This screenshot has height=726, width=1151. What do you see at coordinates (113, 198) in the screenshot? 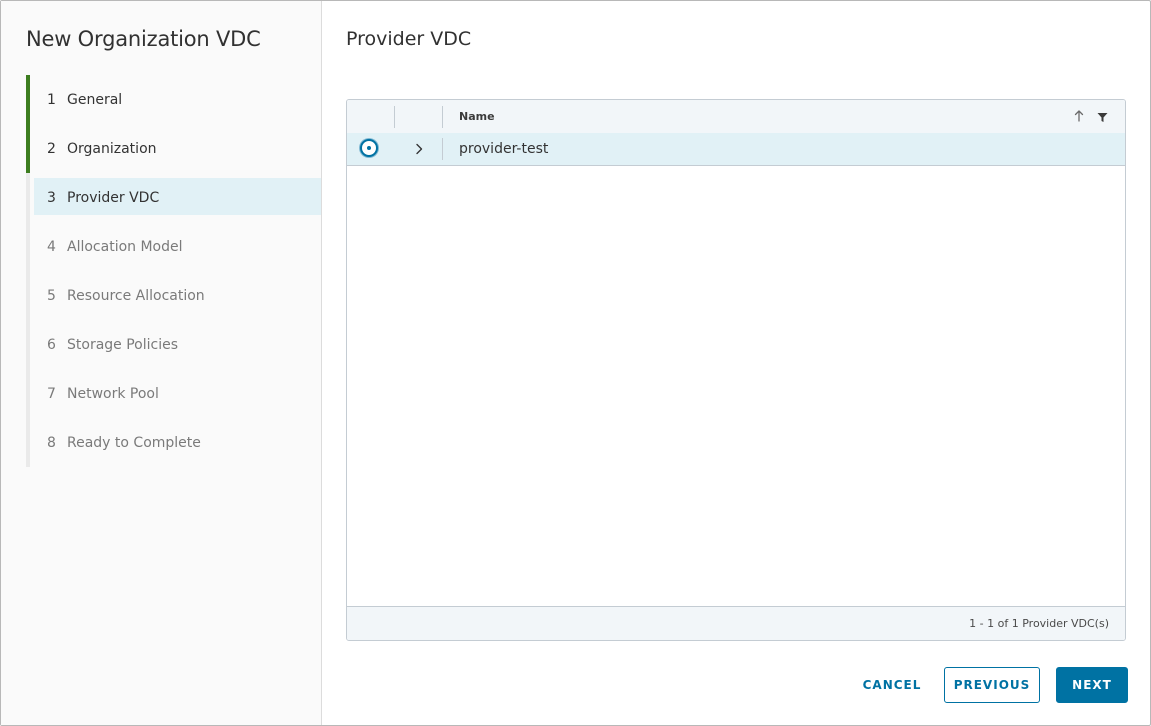
I see `step-label: Provider VDC` at bounding box center [113, 198].